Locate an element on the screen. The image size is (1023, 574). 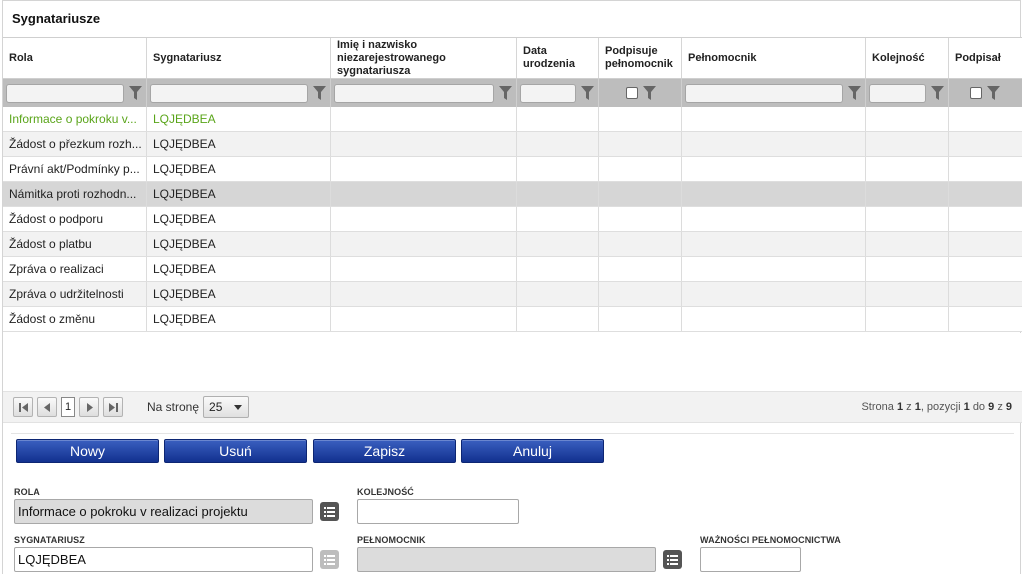
table-row: Žádost o podporu LQJĘDBEA is located at coordinates (512, 219).